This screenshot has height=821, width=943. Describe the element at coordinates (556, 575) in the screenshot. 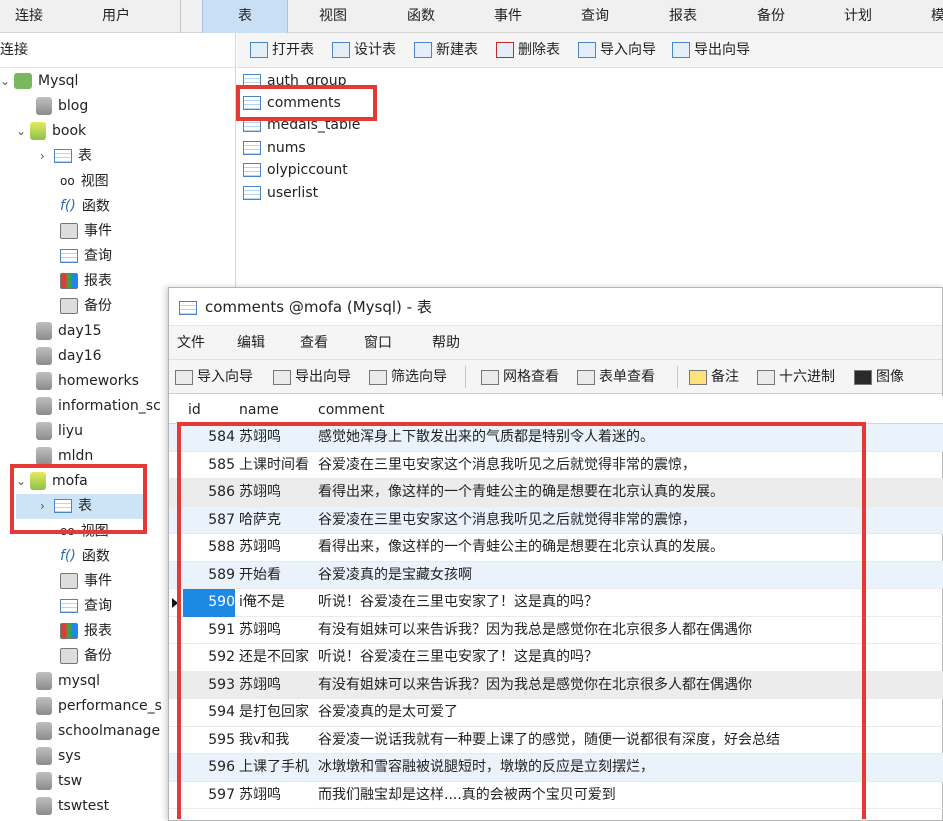

I see `table-row: 589 开始看 谷爱凌真的是宝藏女孩啊` at that location.